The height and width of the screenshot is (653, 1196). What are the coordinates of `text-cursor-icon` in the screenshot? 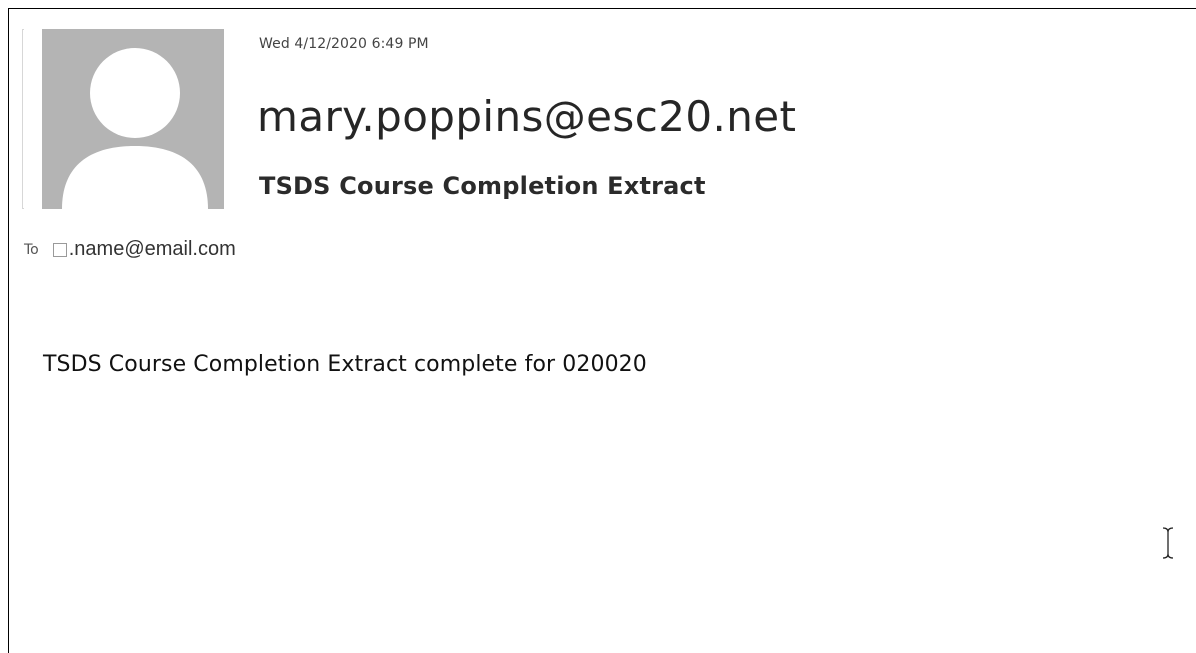 It's located at (1168, 543).